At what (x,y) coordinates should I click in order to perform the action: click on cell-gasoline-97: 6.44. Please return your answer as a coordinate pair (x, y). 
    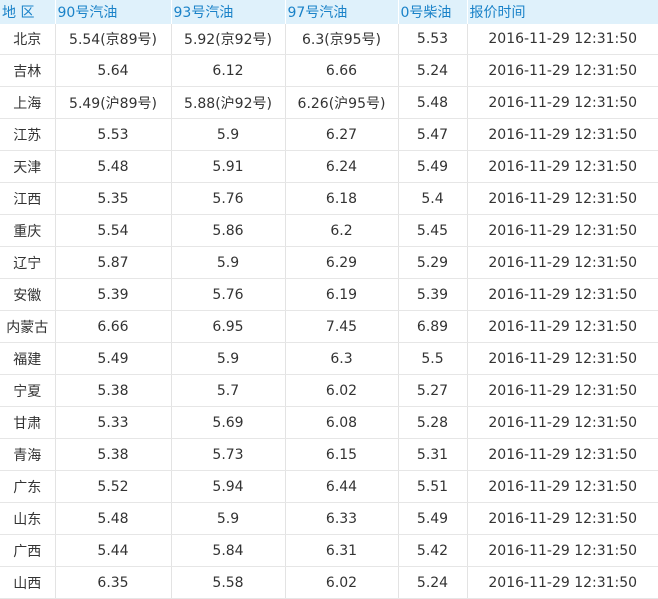
    Looking at the image, I should click on (342, 486).